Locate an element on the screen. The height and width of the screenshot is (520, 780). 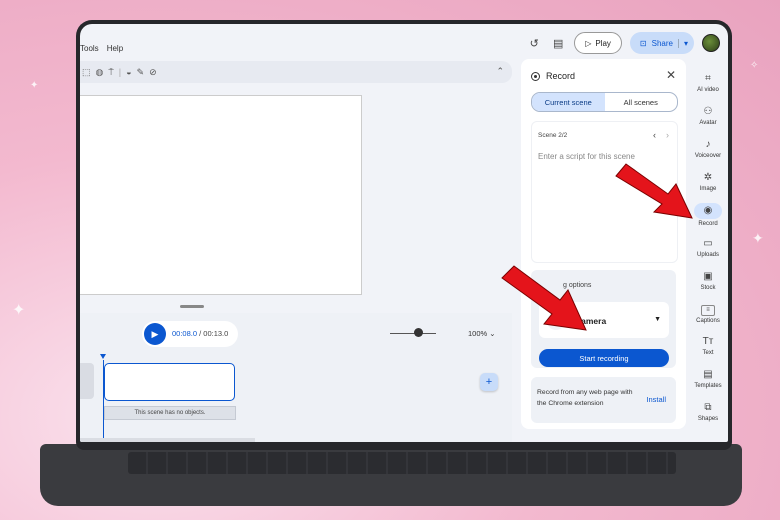
current-time: 00:08.0 is located at coordinates (185, 333).